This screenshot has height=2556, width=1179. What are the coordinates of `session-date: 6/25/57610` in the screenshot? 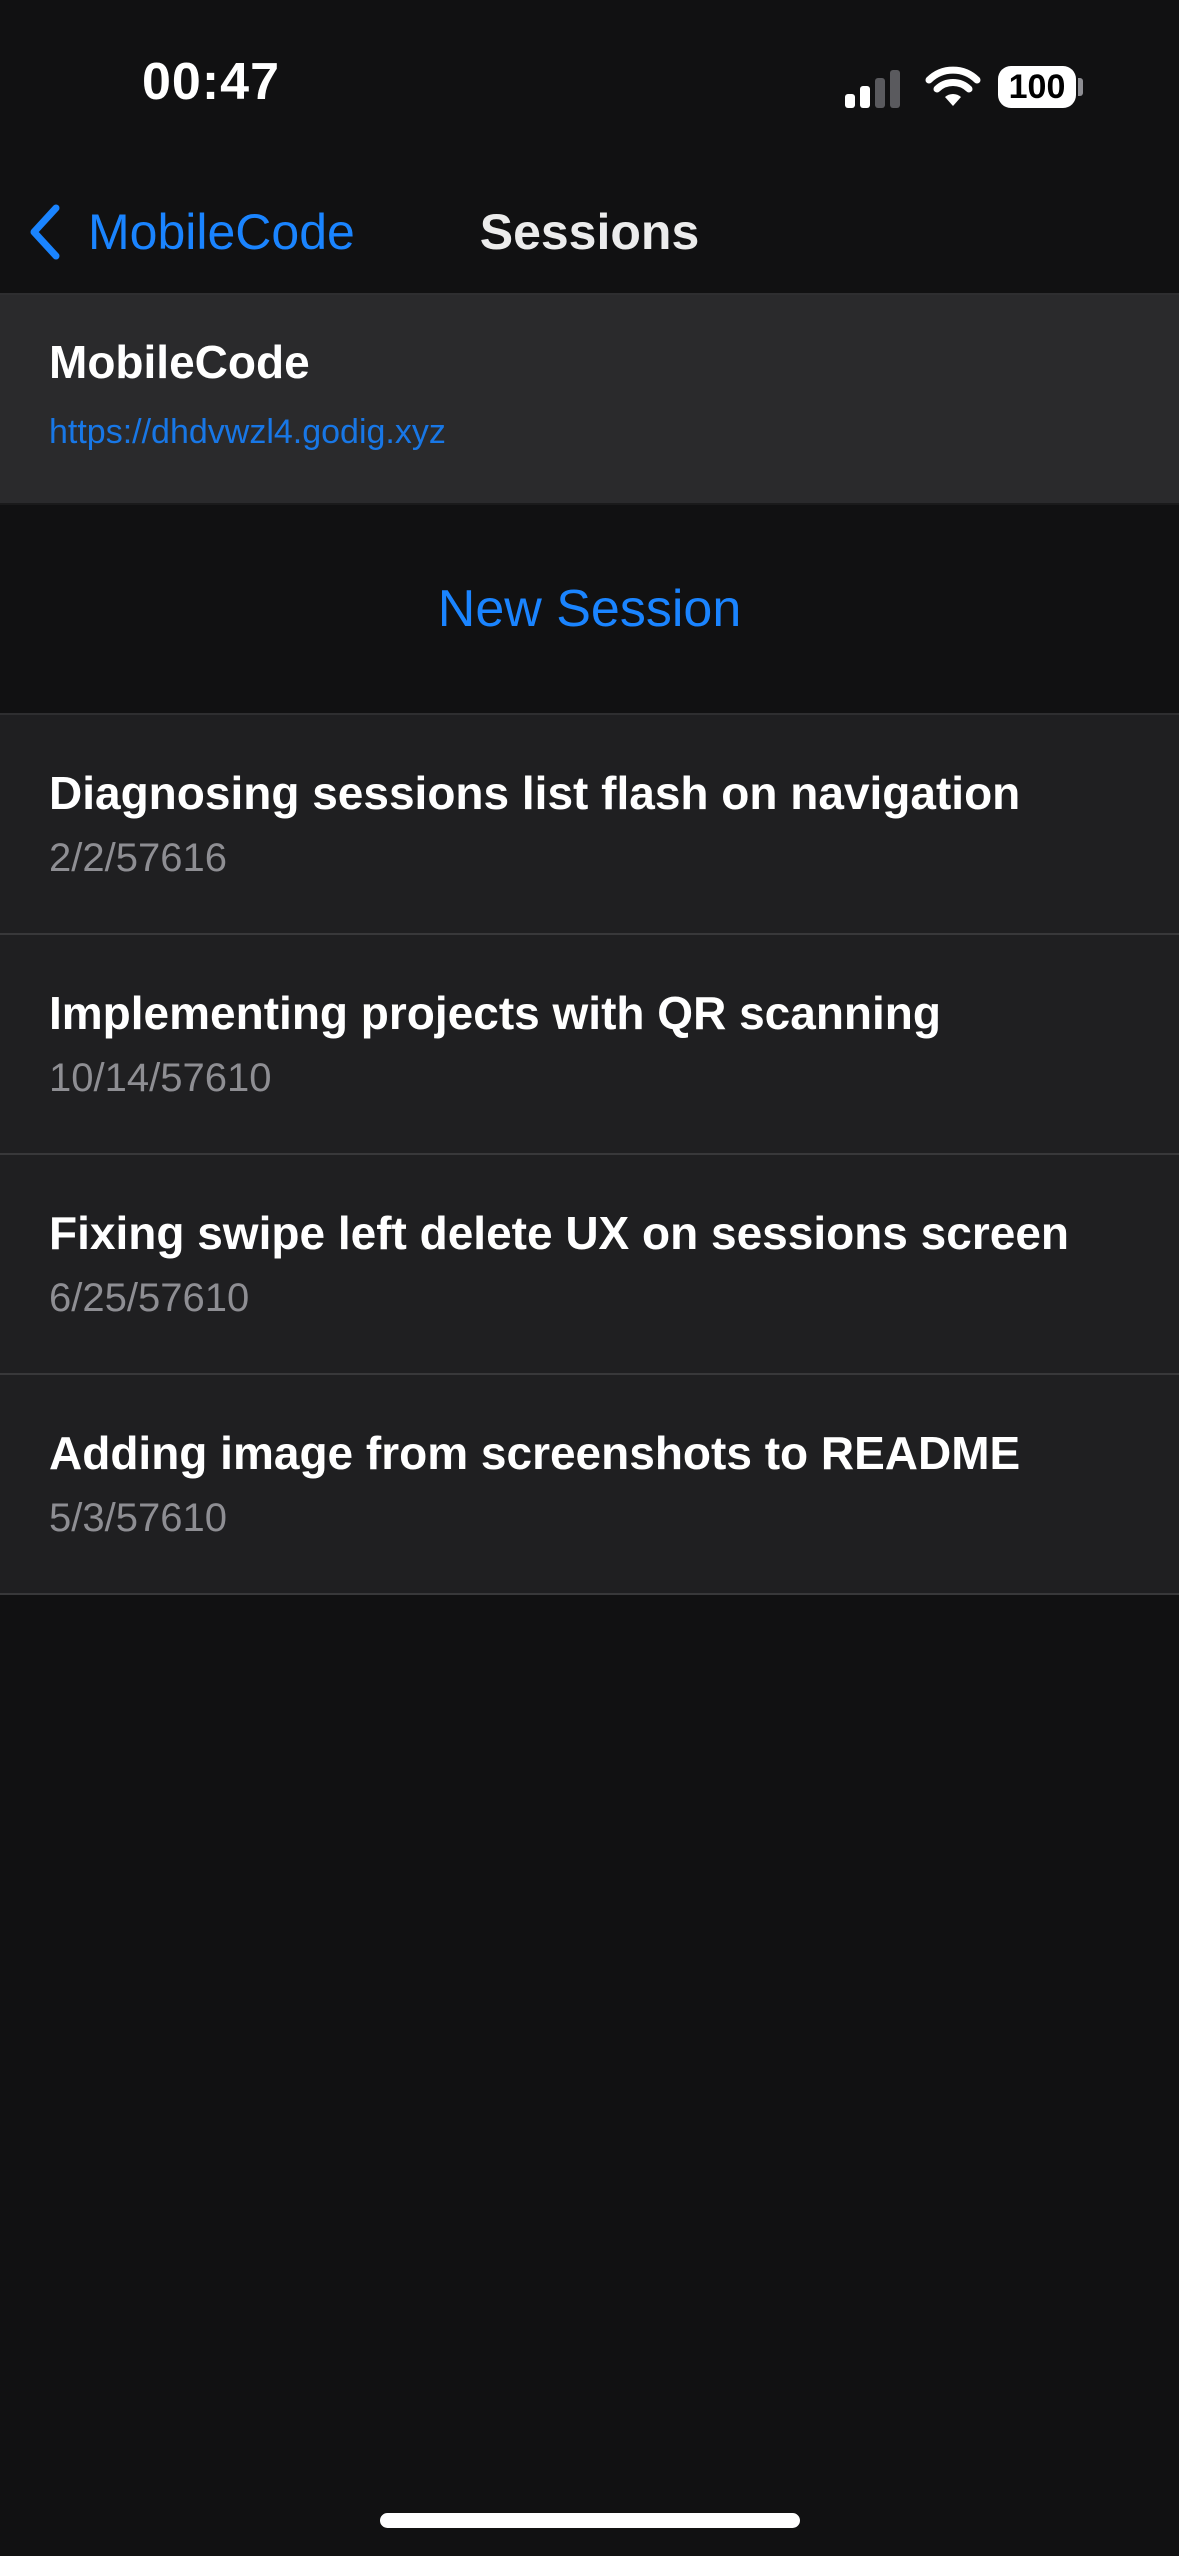 It's located at (149, 1298).